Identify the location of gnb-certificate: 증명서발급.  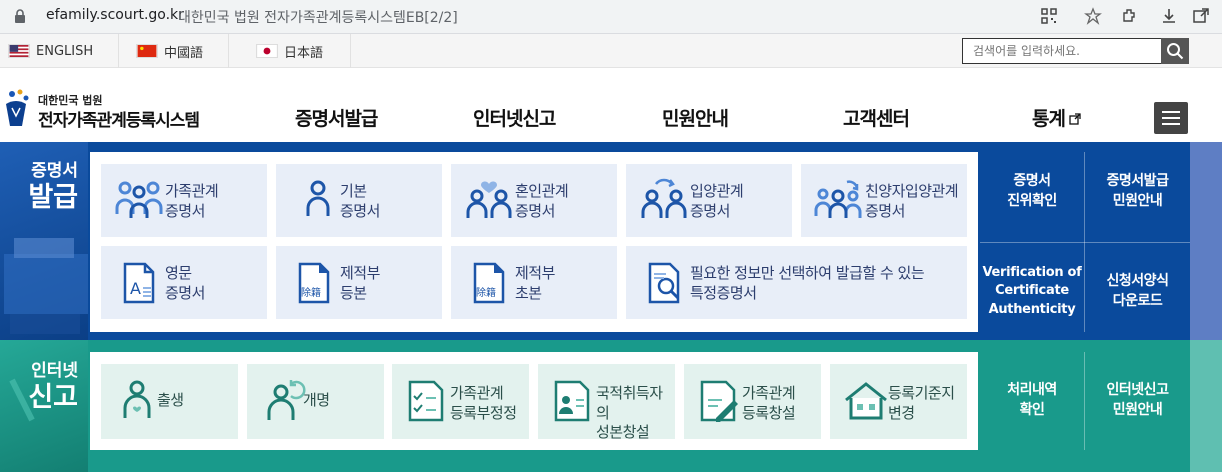
(336, 117).